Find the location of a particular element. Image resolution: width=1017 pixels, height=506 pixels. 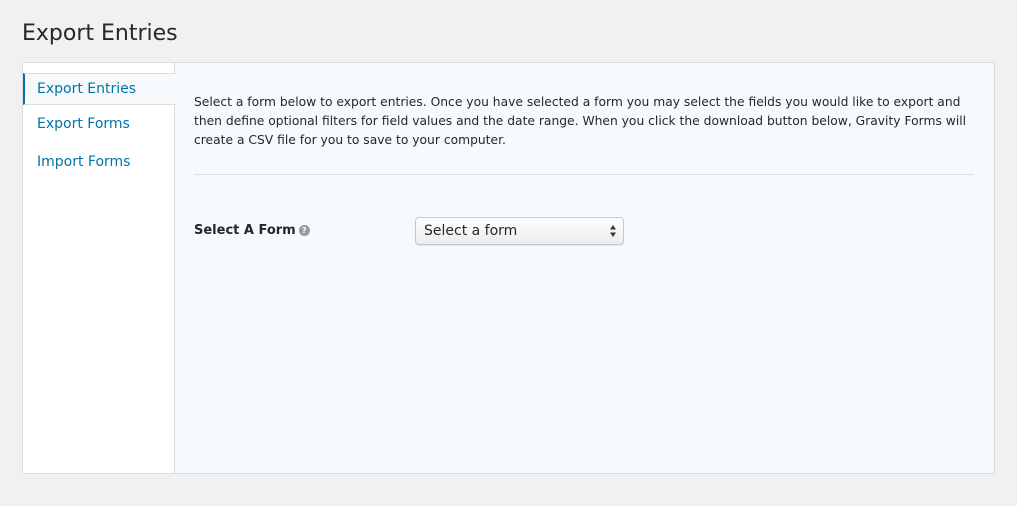

form-select-value: Select a form is located at coordinates (471, 231).